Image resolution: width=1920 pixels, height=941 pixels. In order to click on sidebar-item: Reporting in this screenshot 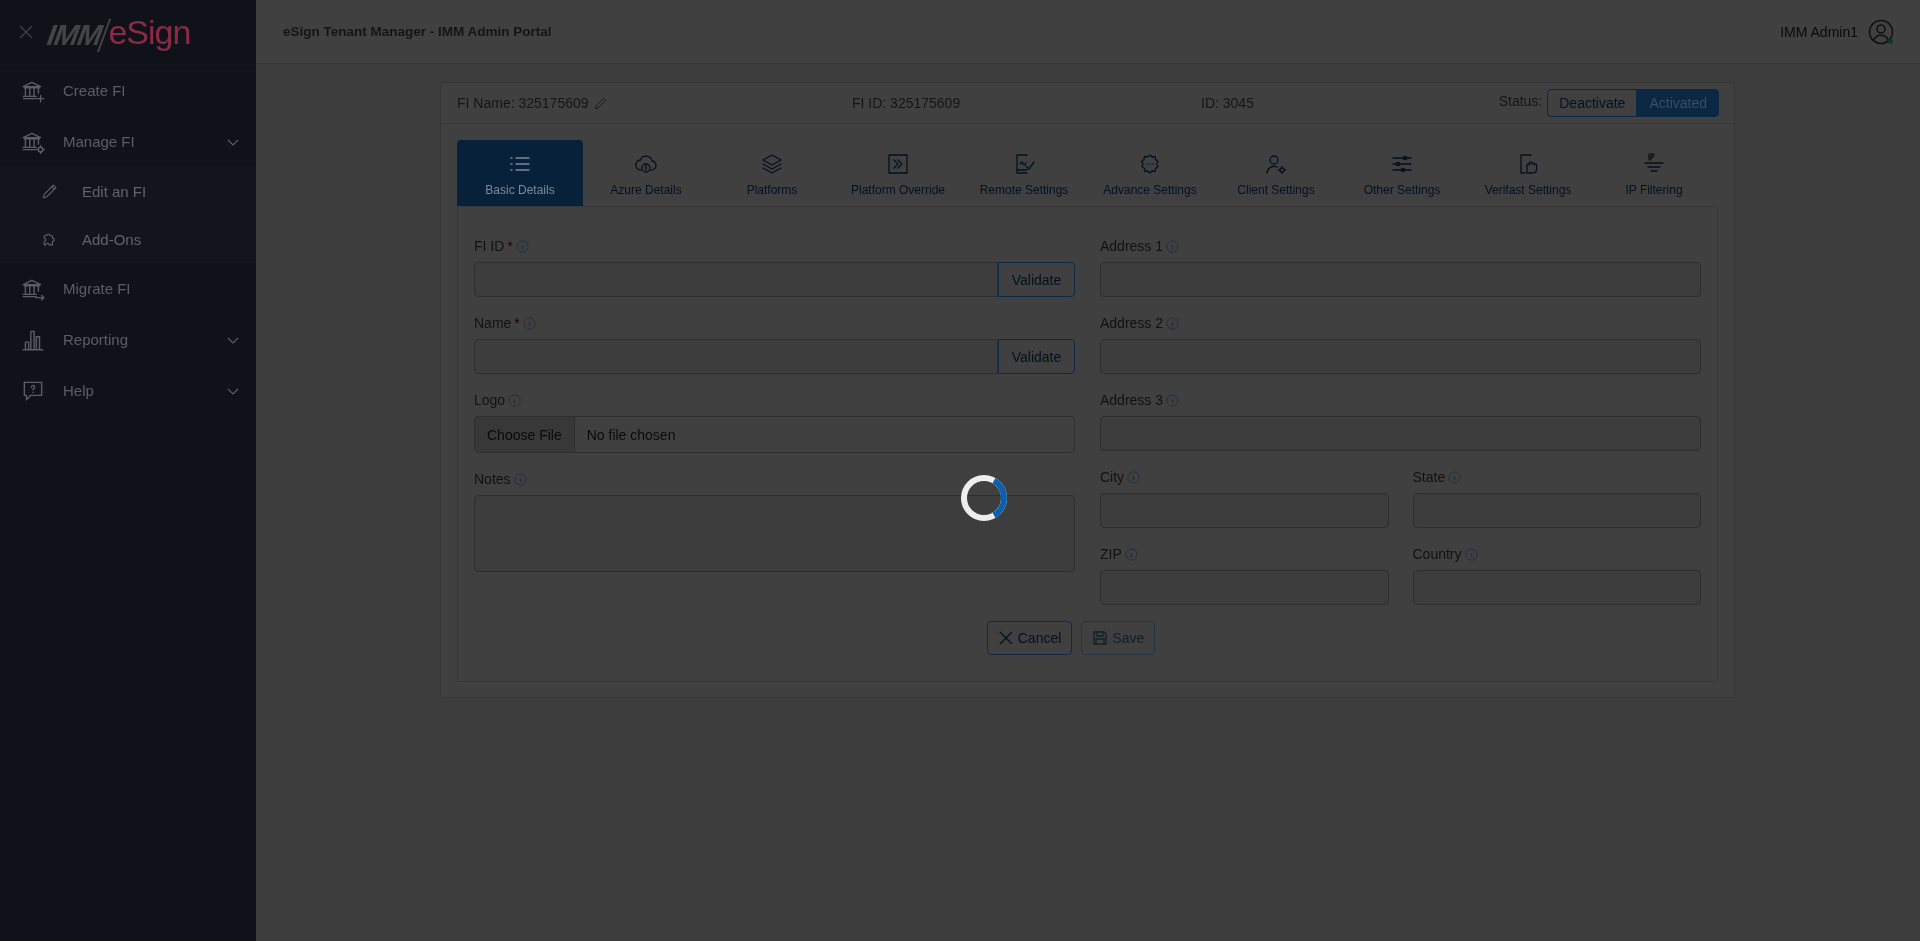, I will do `click(128, 339)`.